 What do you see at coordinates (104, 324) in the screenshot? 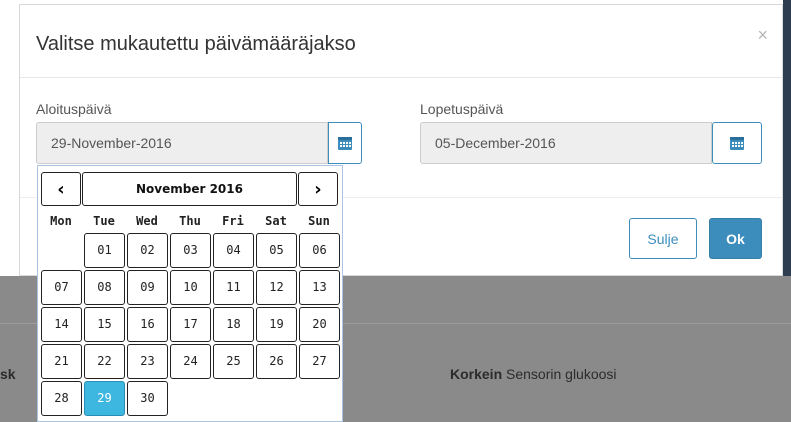
I see `calendar-day: 15` at bounding box center [104, 324].